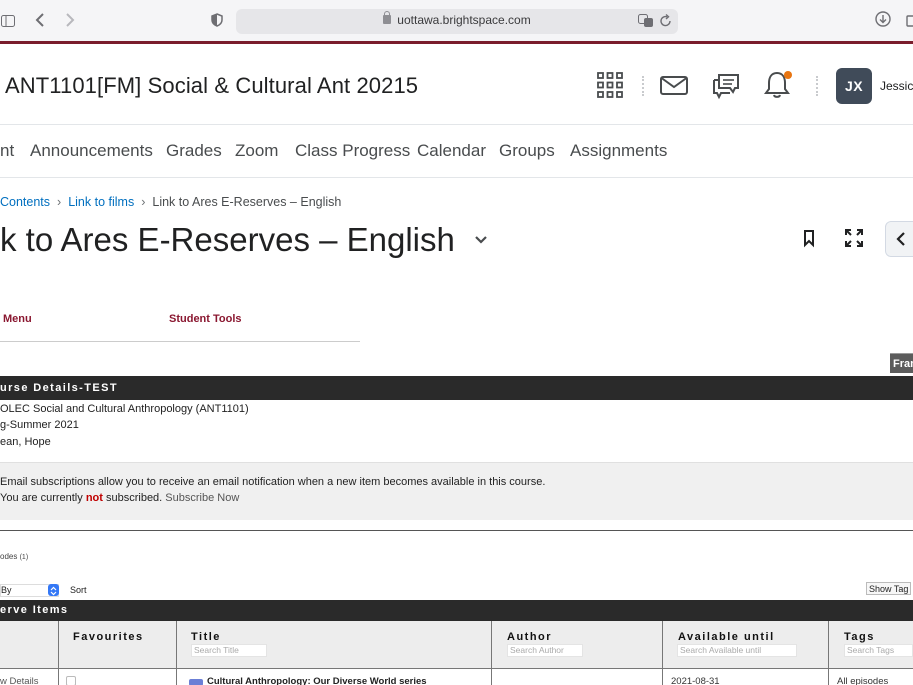 Image resolution: width=913 pixels, height=685 pixels. What do you see at coordinates (7, 151) in the screenshot?
I see `nav-item-content: nt` at bounding box center [7, 151].